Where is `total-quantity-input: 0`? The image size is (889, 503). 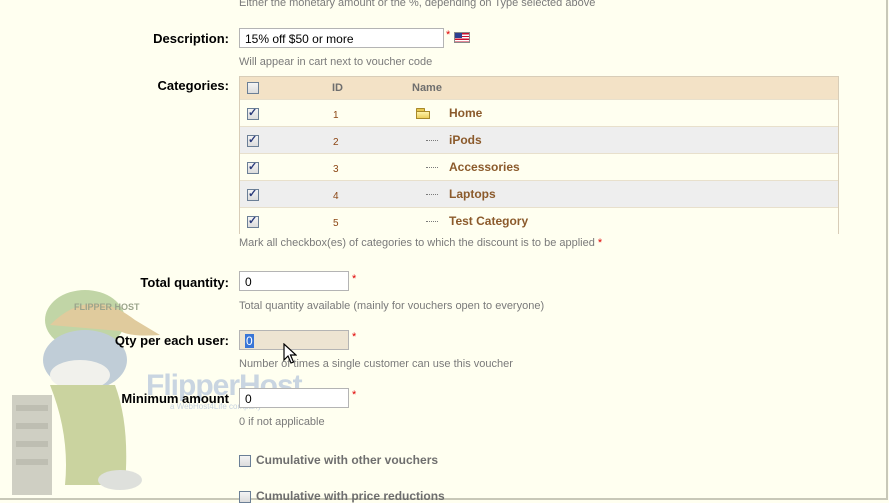 total-quantity-input: 0 is located at coordinates (294, 281).